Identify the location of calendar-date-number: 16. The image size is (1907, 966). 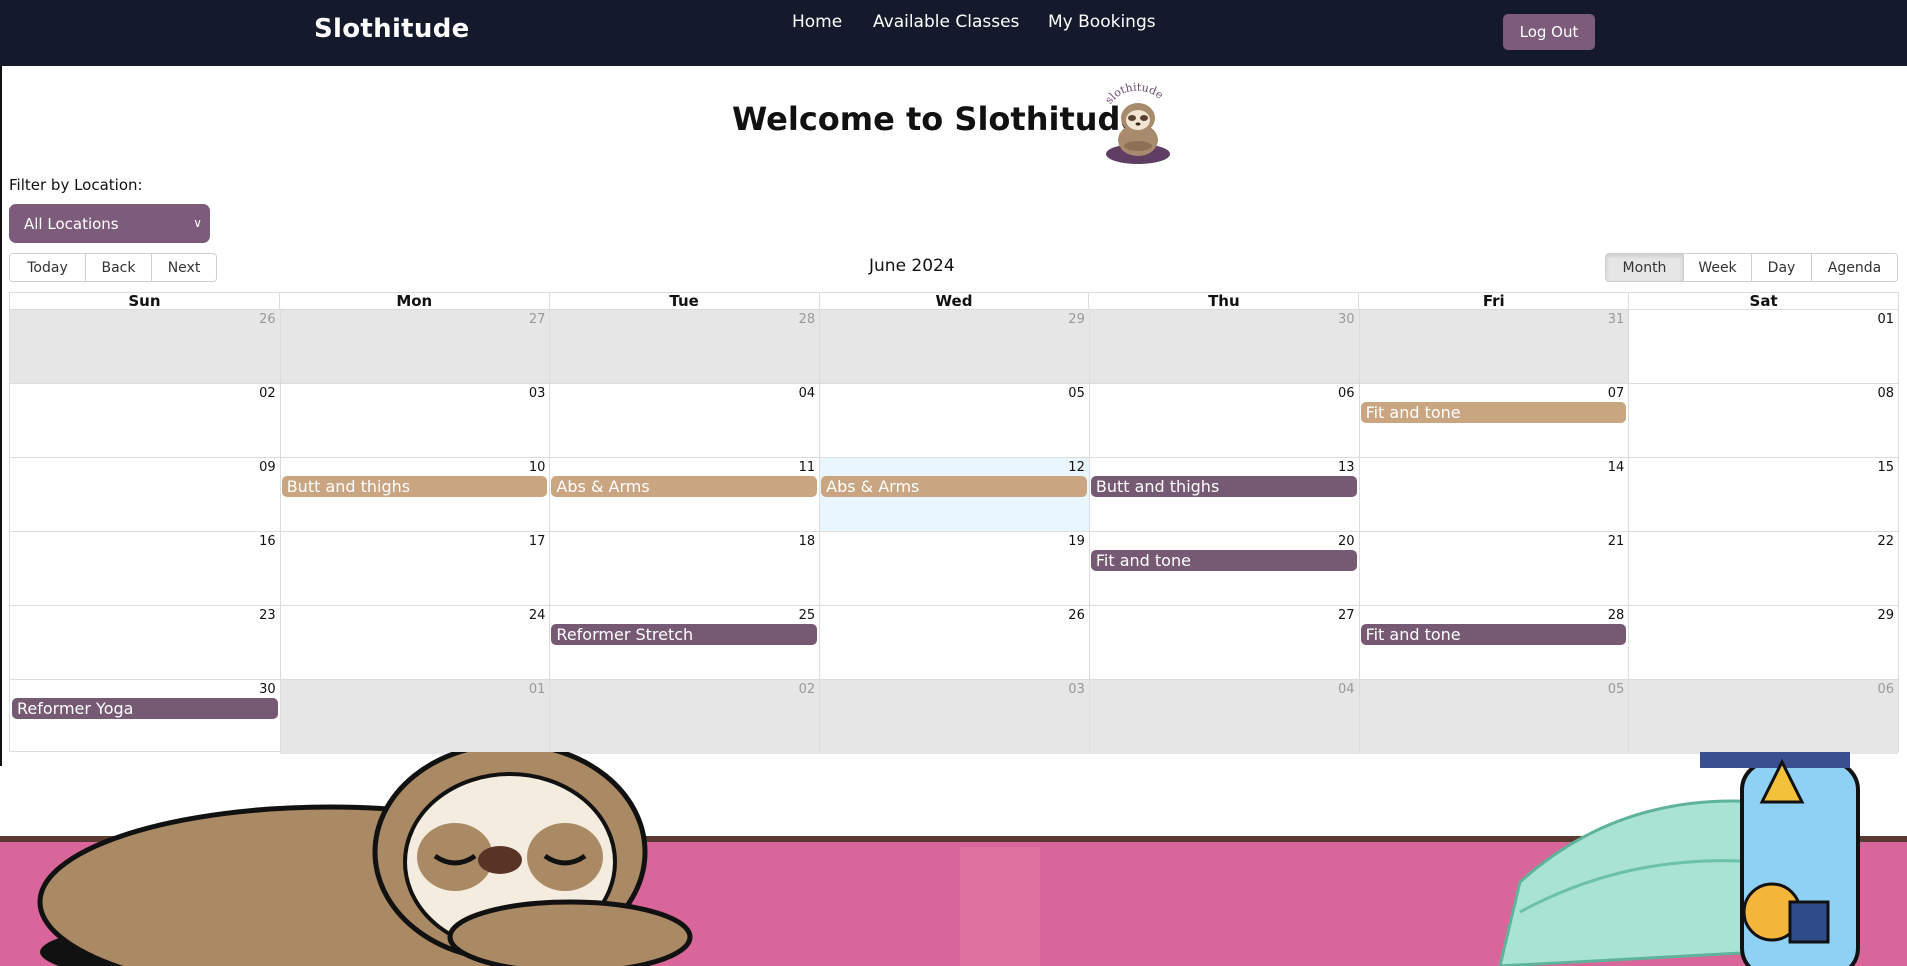
(145, 541).